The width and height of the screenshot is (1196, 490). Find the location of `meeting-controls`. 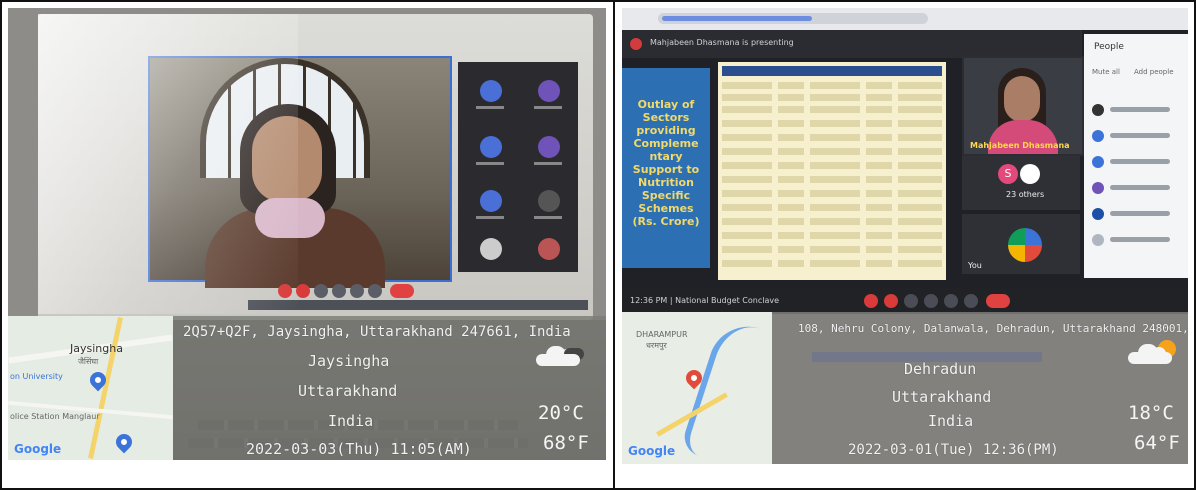

meeting-controls is located at coordinates (353, 292).